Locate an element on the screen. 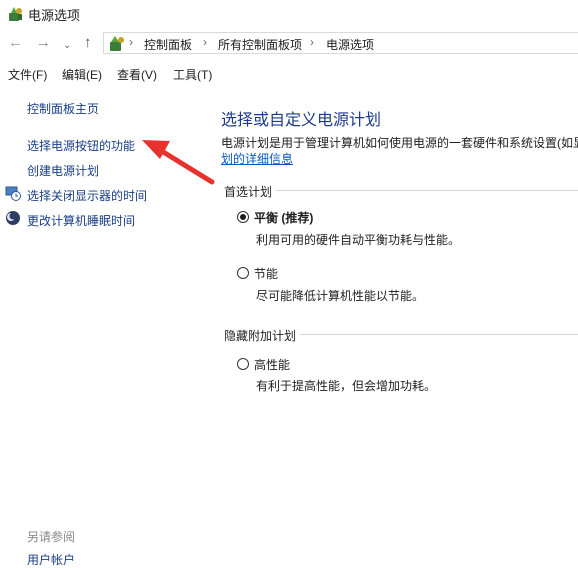 This screenshot has height=568, width=578. menu-edit: 编辑(E) is located at coordinates (82, 74).